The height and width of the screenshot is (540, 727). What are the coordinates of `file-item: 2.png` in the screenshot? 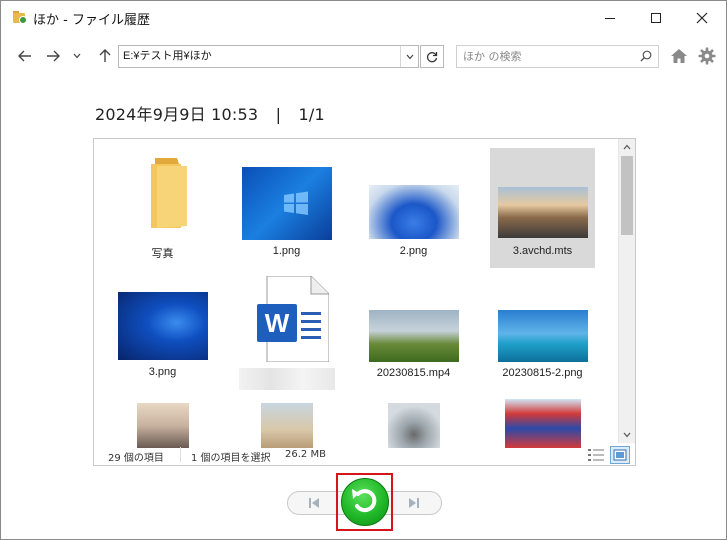 It's located at (413, 208).